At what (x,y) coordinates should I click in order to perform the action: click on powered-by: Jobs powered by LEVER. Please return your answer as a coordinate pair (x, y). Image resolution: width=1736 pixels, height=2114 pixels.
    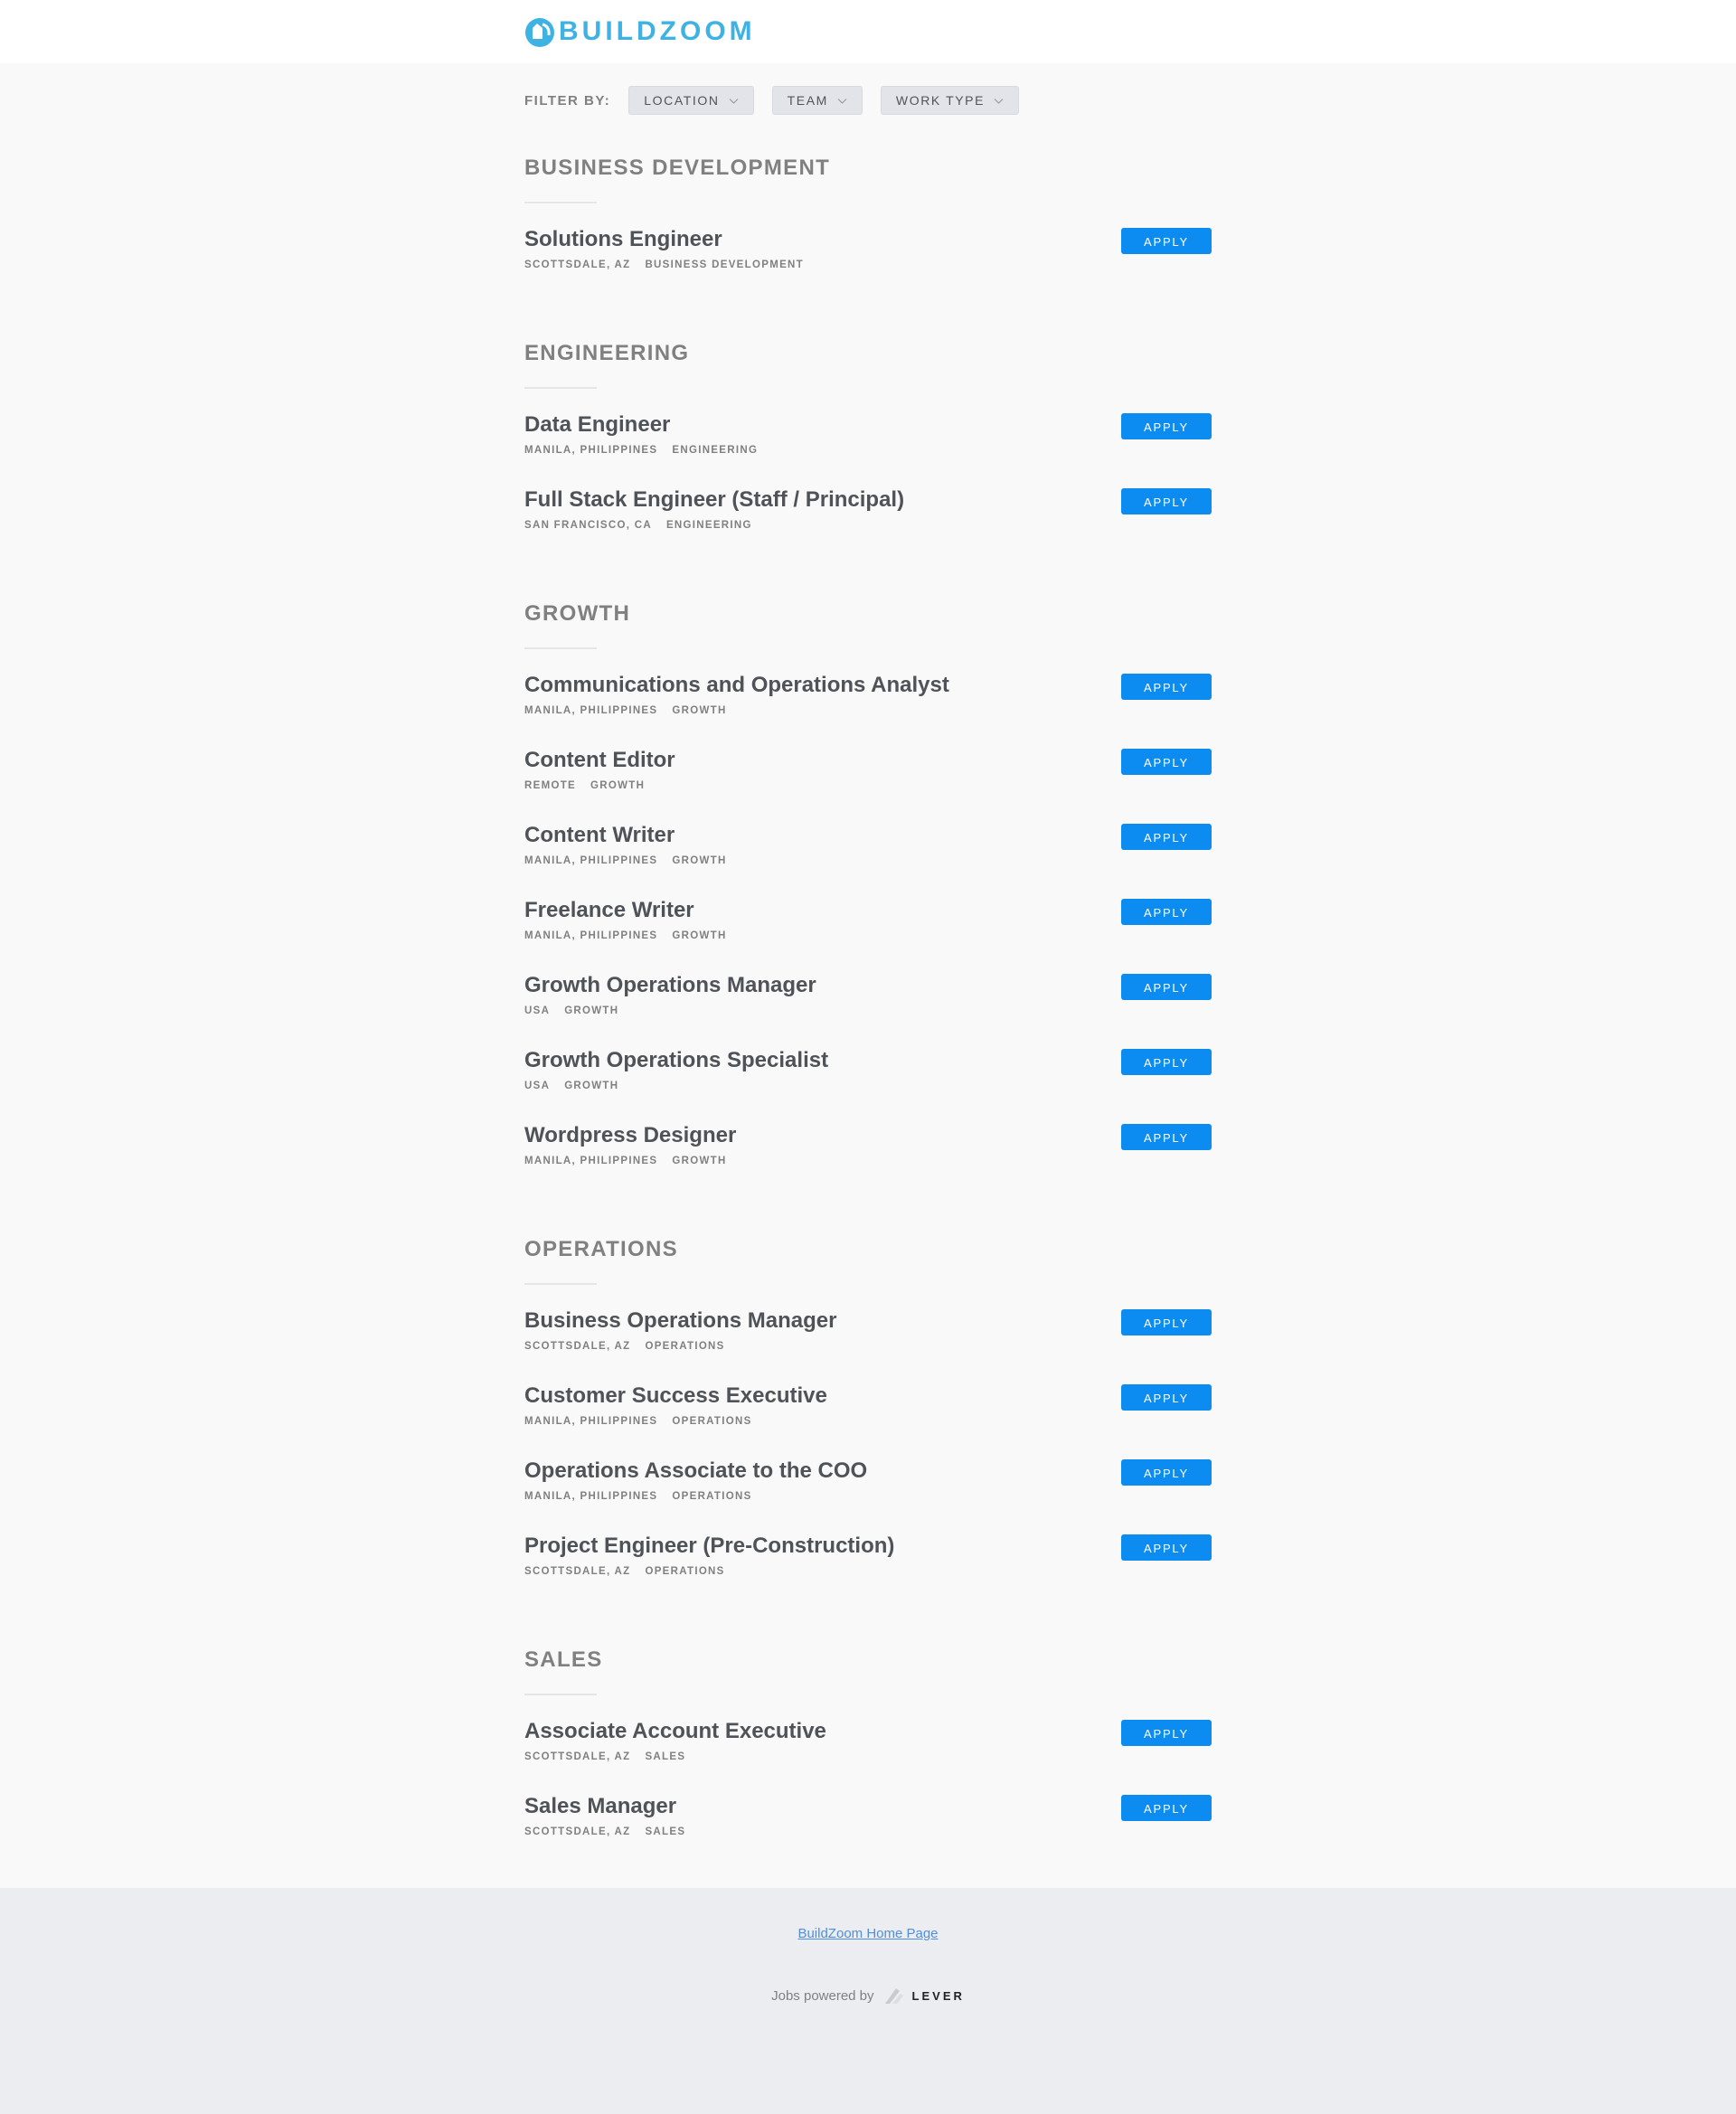
    Looking at the image, I should click on (868, 1996).